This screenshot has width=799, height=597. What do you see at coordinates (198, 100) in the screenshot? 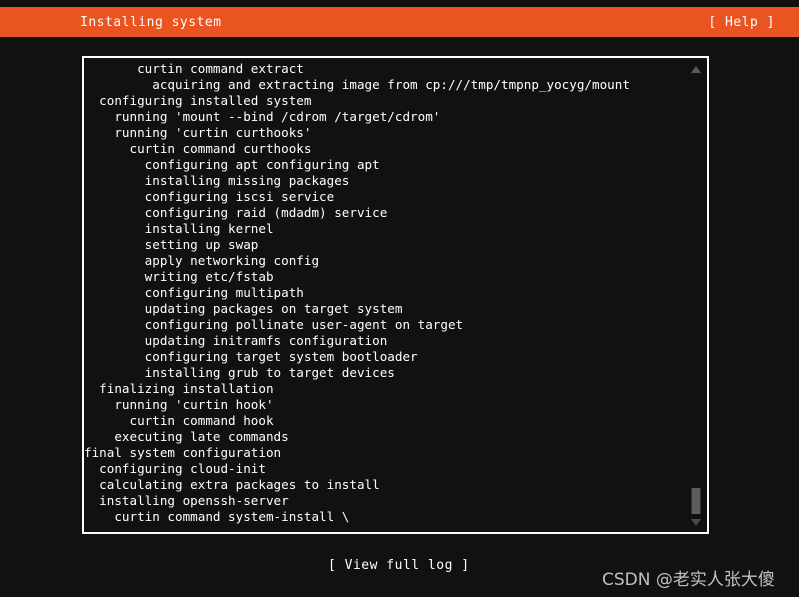
I see `log-line: configuring installed system` at bounding box center [198, 100].